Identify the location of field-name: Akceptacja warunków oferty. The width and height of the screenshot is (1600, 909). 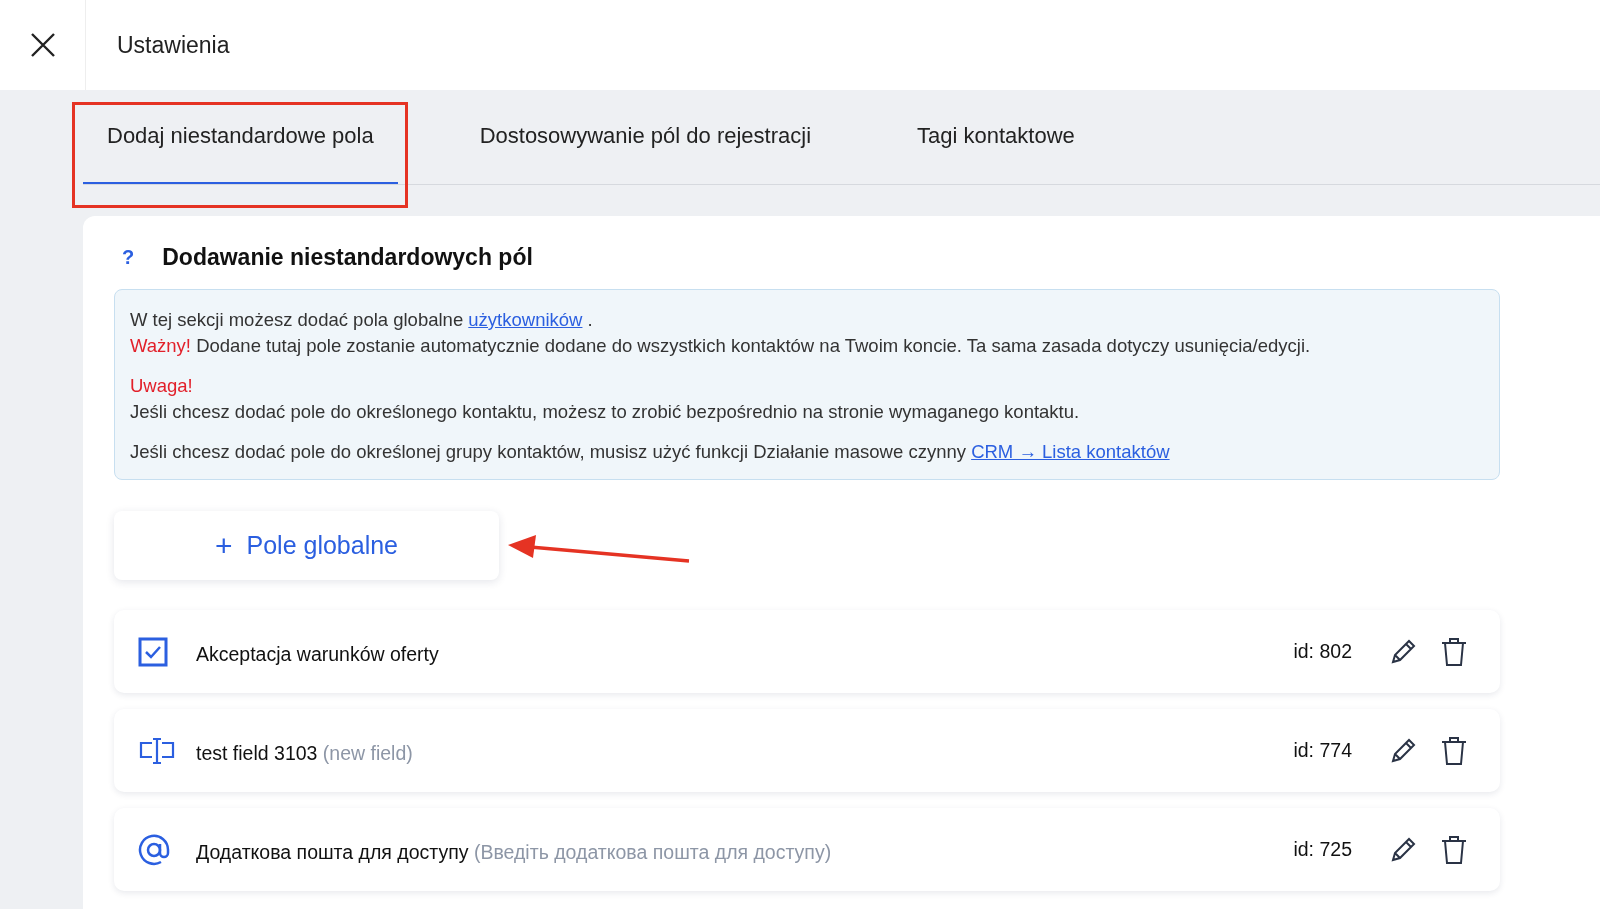
(318, 654).